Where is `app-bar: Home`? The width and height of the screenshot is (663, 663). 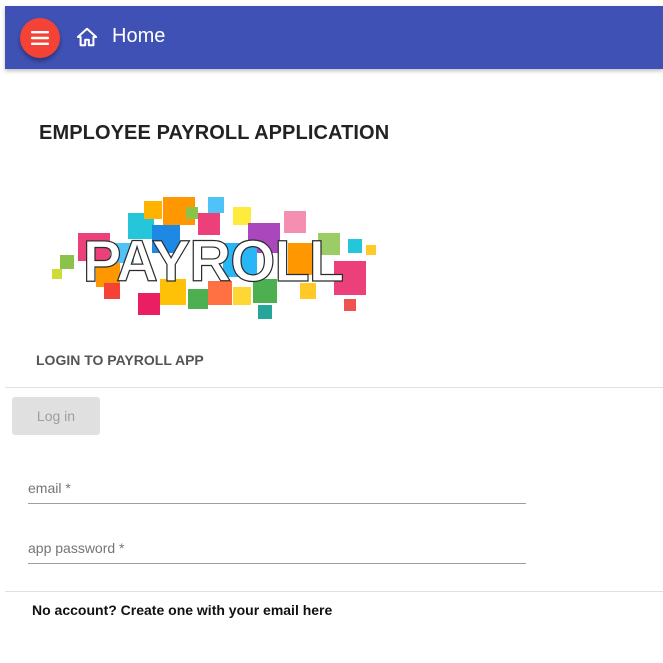
app-bar: Home is located at coordinates (334, 37).